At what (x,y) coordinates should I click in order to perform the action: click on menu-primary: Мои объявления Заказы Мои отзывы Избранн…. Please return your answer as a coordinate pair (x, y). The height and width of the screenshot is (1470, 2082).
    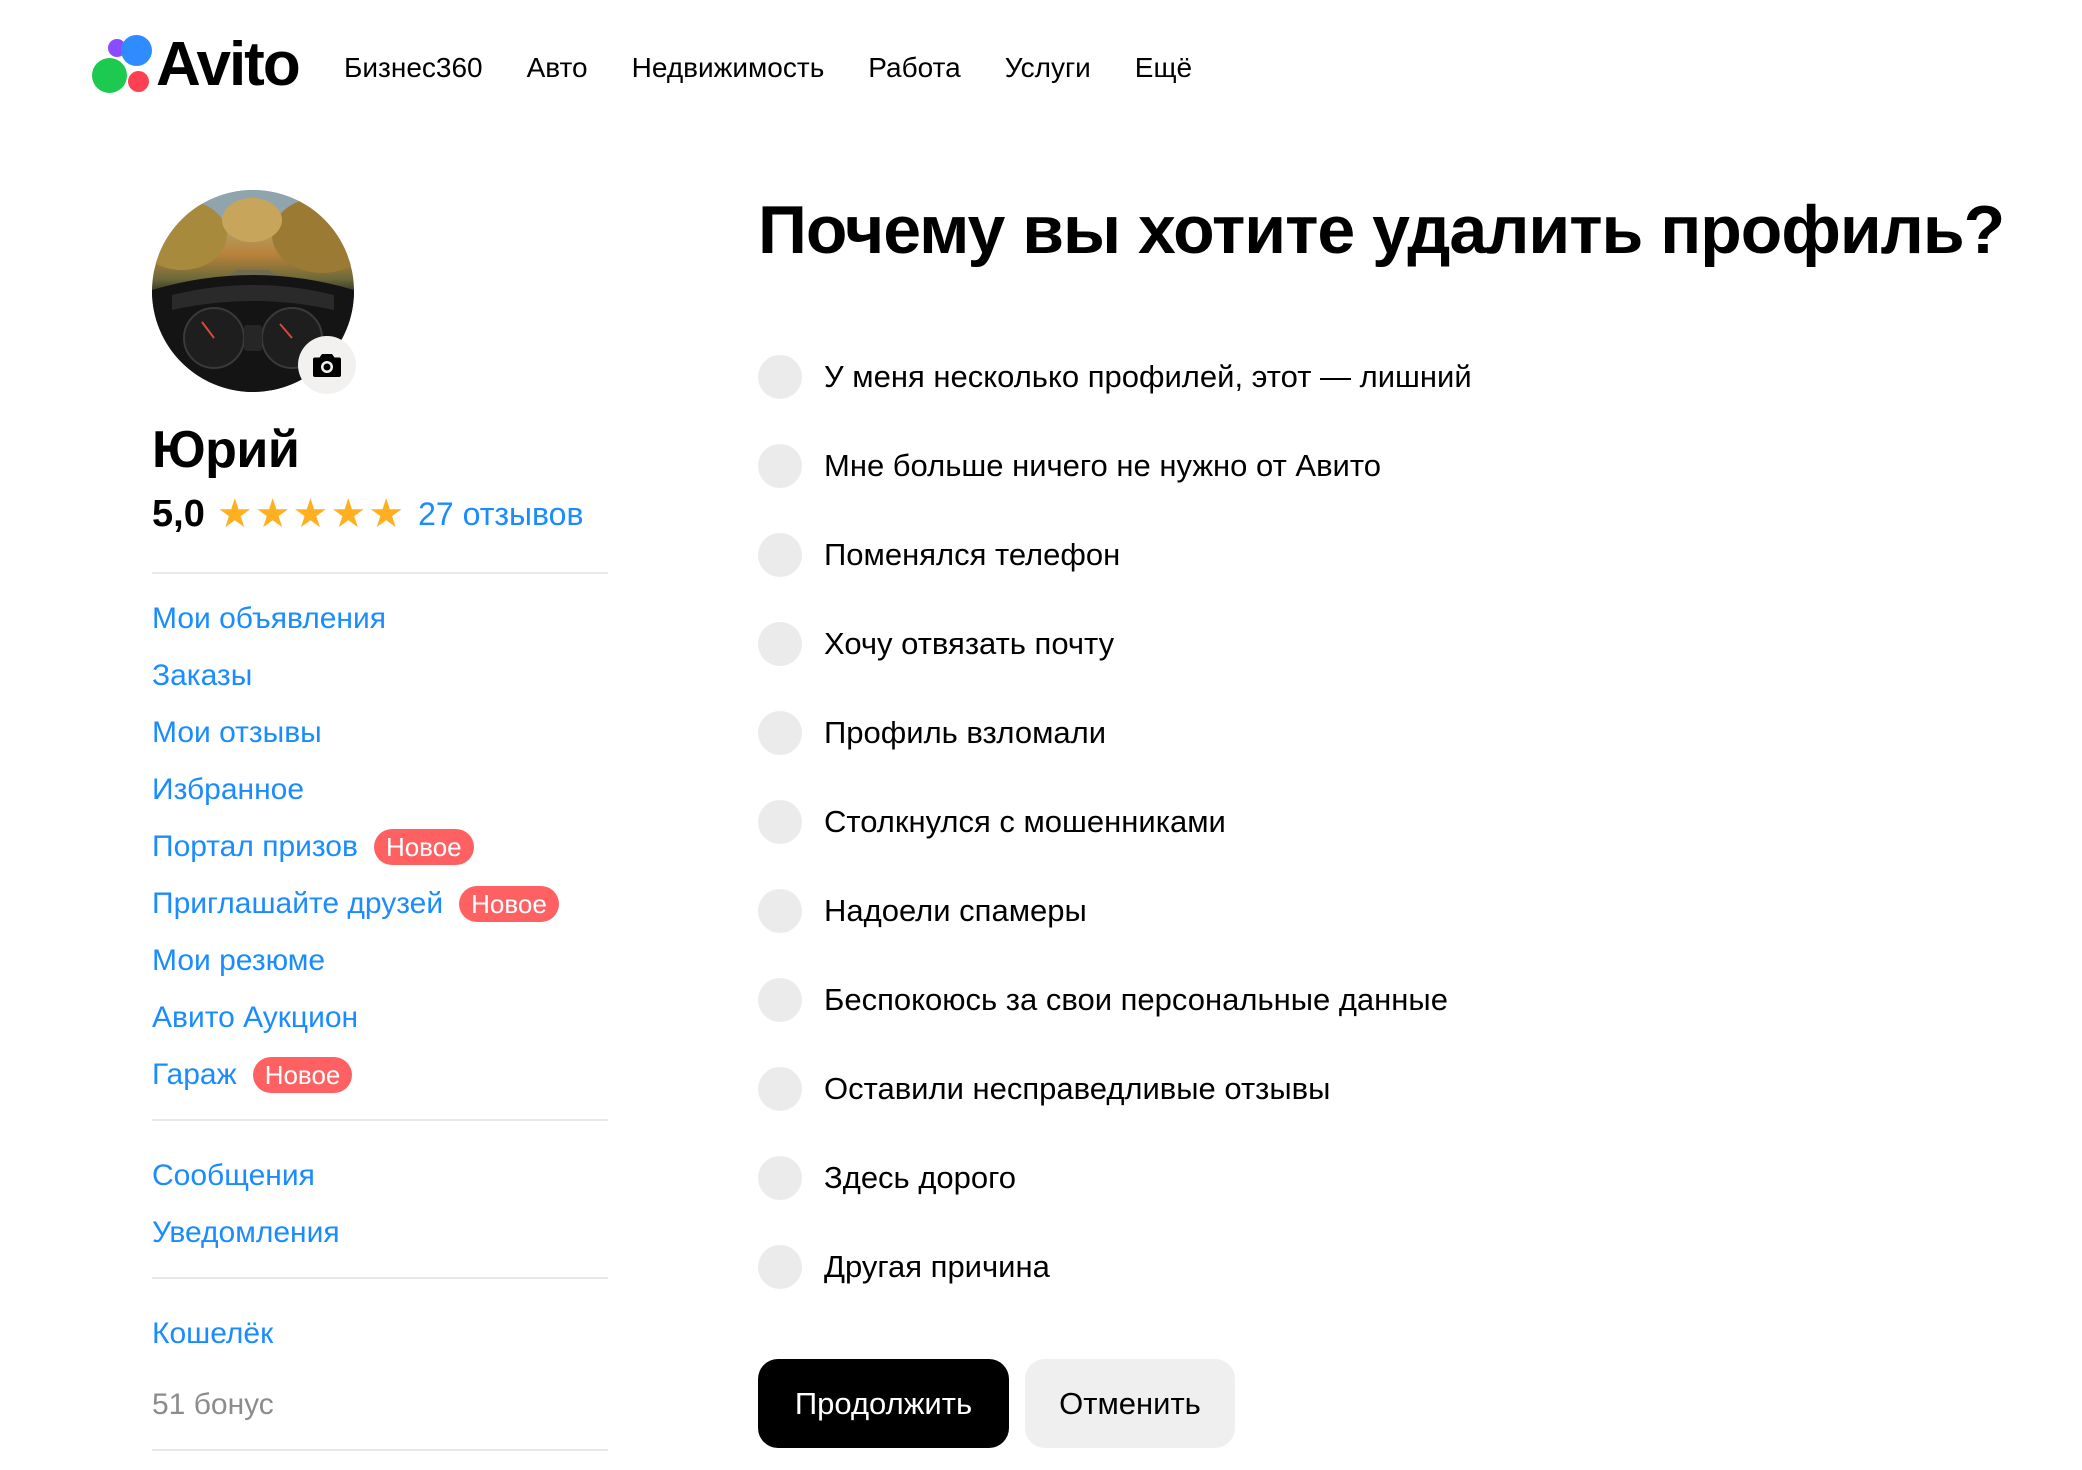
    Looking at the image, I should click on (380, 846).